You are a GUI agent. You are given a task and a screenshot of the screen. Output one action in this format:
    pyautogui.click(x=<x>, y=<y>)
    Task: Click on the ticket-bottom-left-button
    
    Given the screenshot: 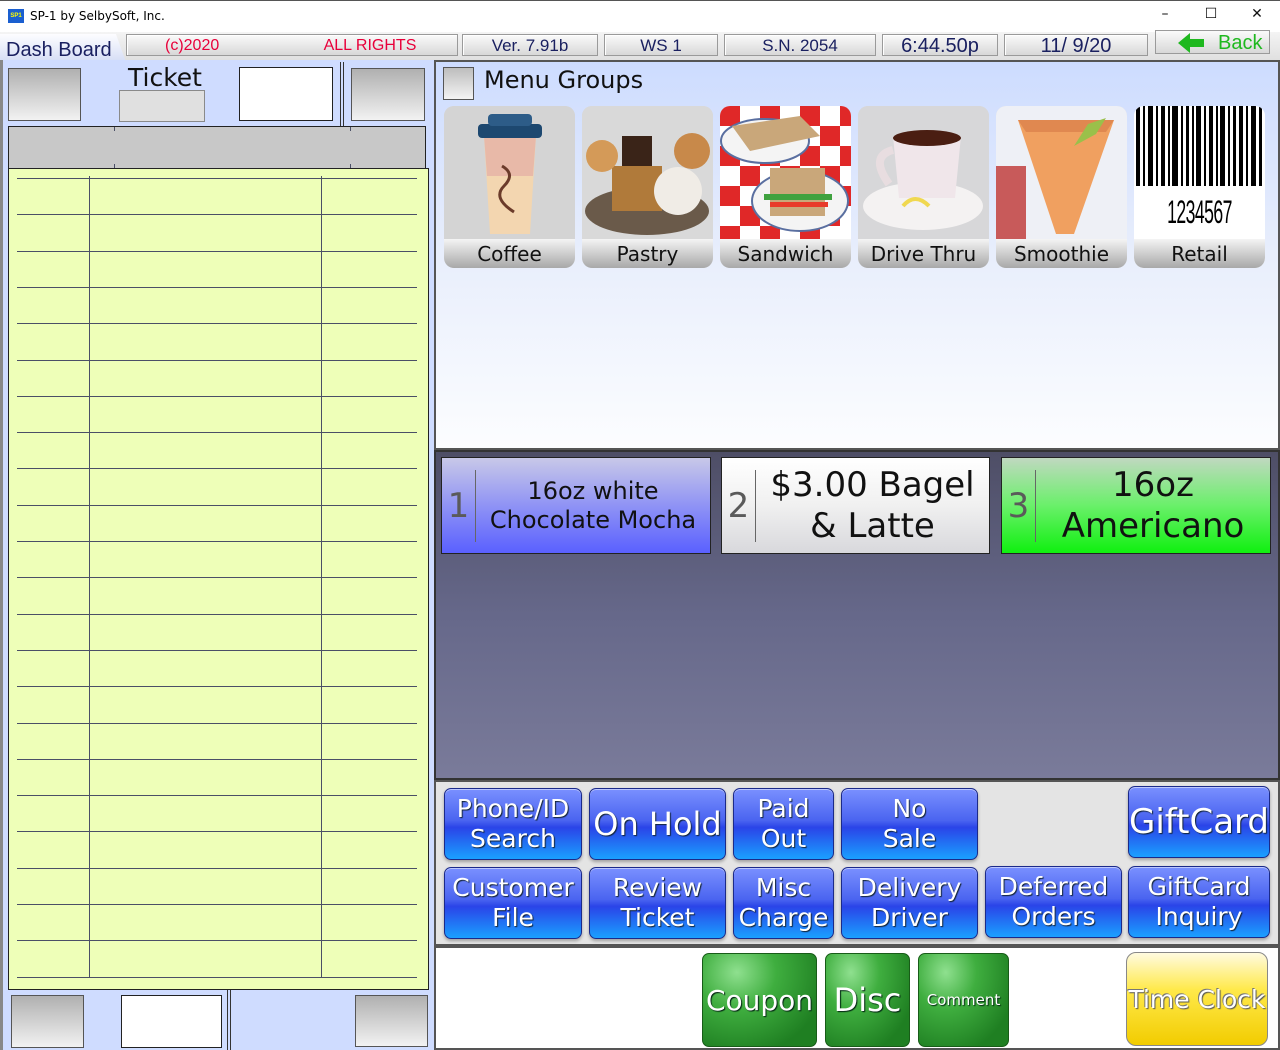 What is the action you would take?
    pyautogui.click(x=47, y=1021)
    